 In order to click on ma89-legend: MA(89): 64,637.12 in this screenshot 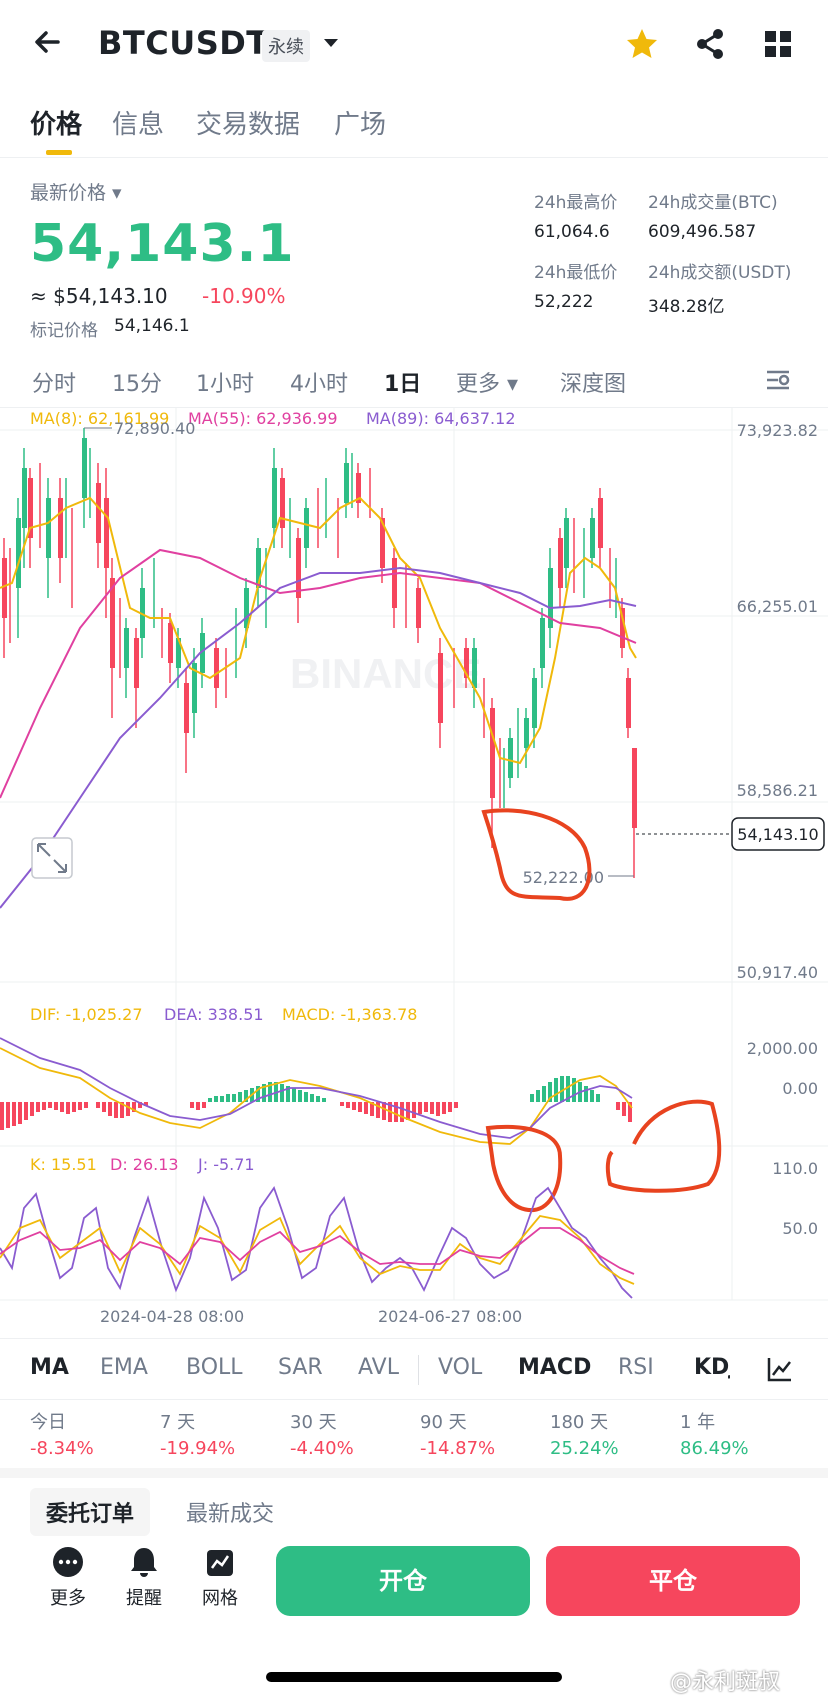, I will do `click(441, 418)`.